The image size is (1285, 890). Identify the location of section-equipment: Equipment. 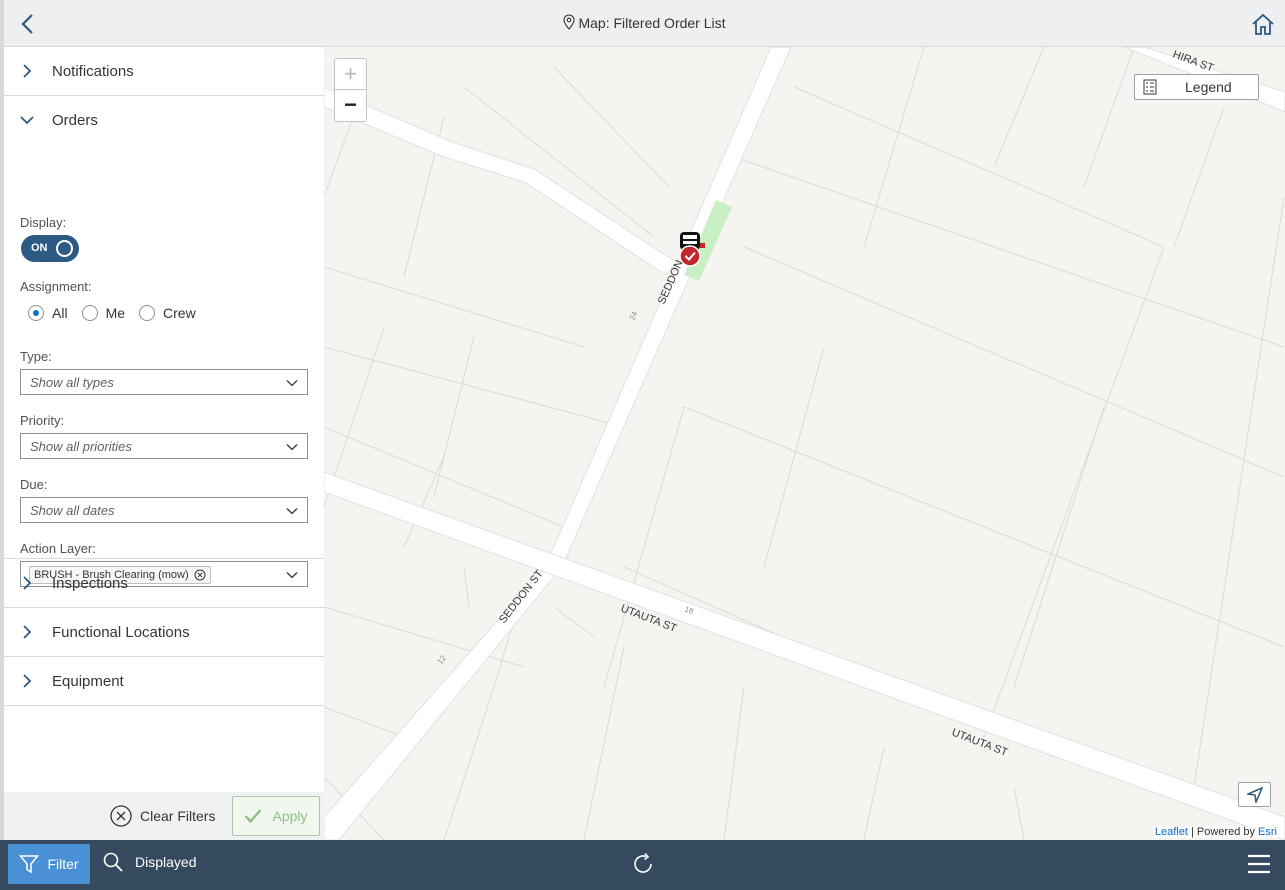
(164, 681).